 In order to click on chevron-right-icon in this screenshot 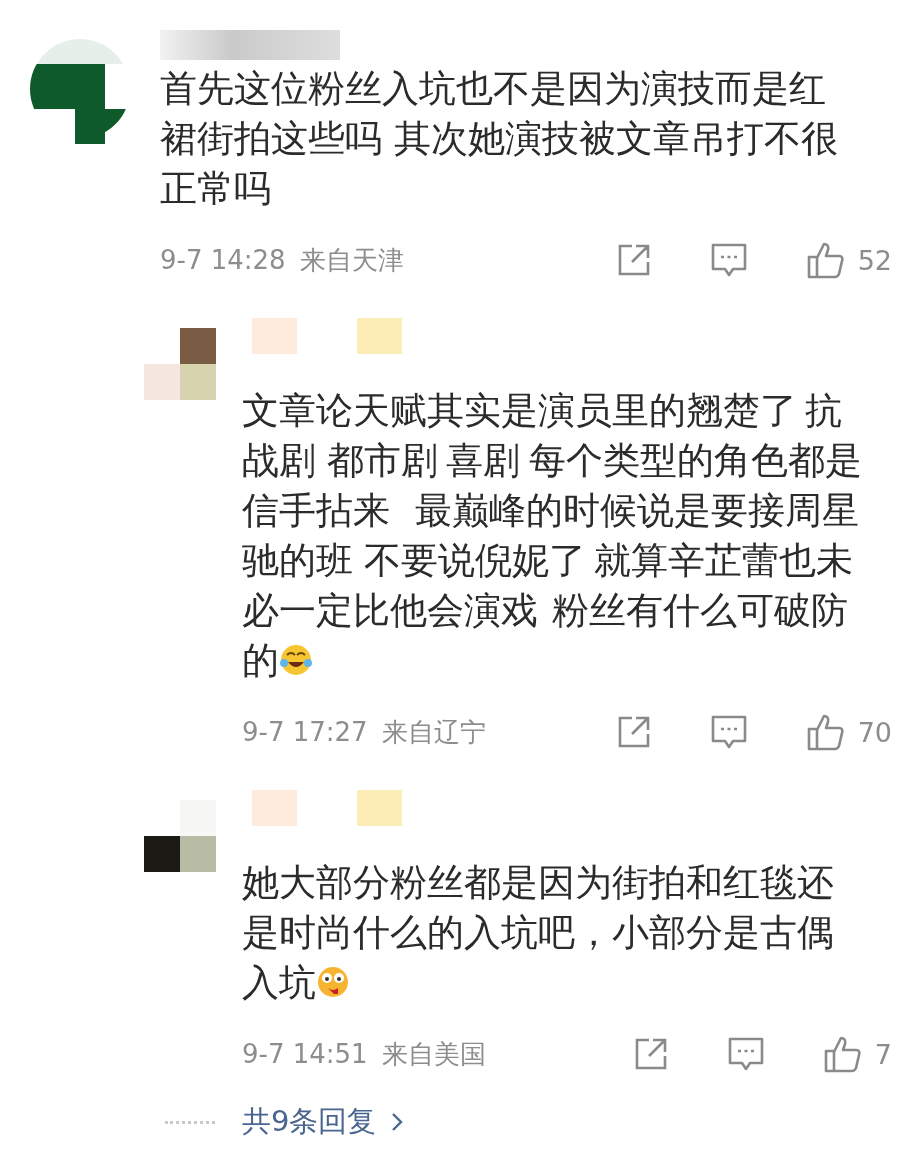, I will do `click(397, 1122)`.